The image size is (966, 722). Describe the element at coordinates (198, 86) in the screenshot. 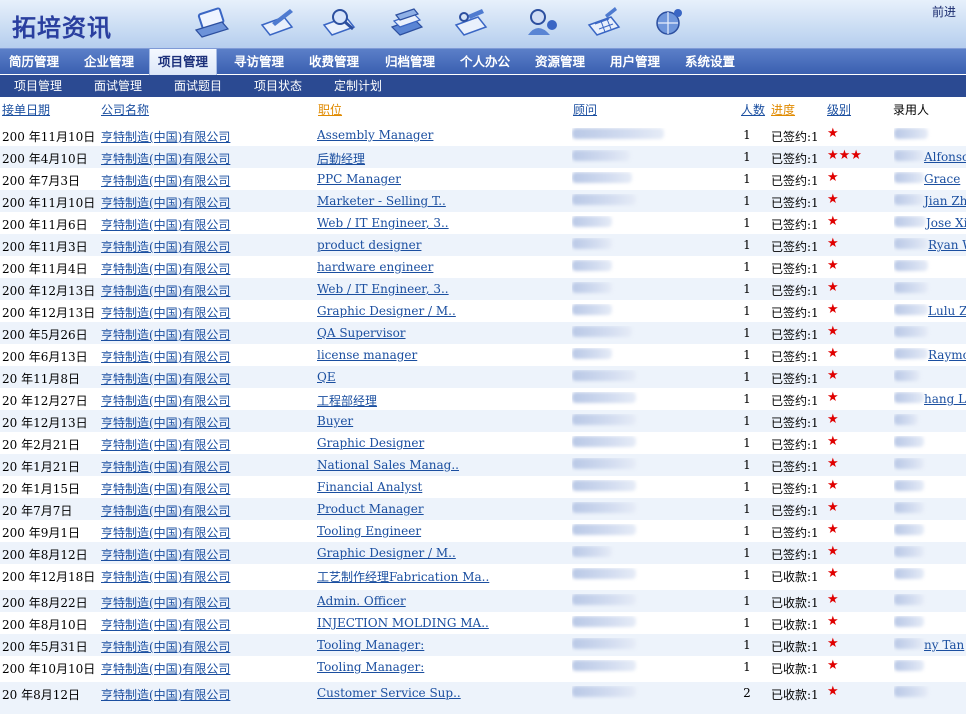

I see `subtab-interview-questions: 面试题目` at that location.